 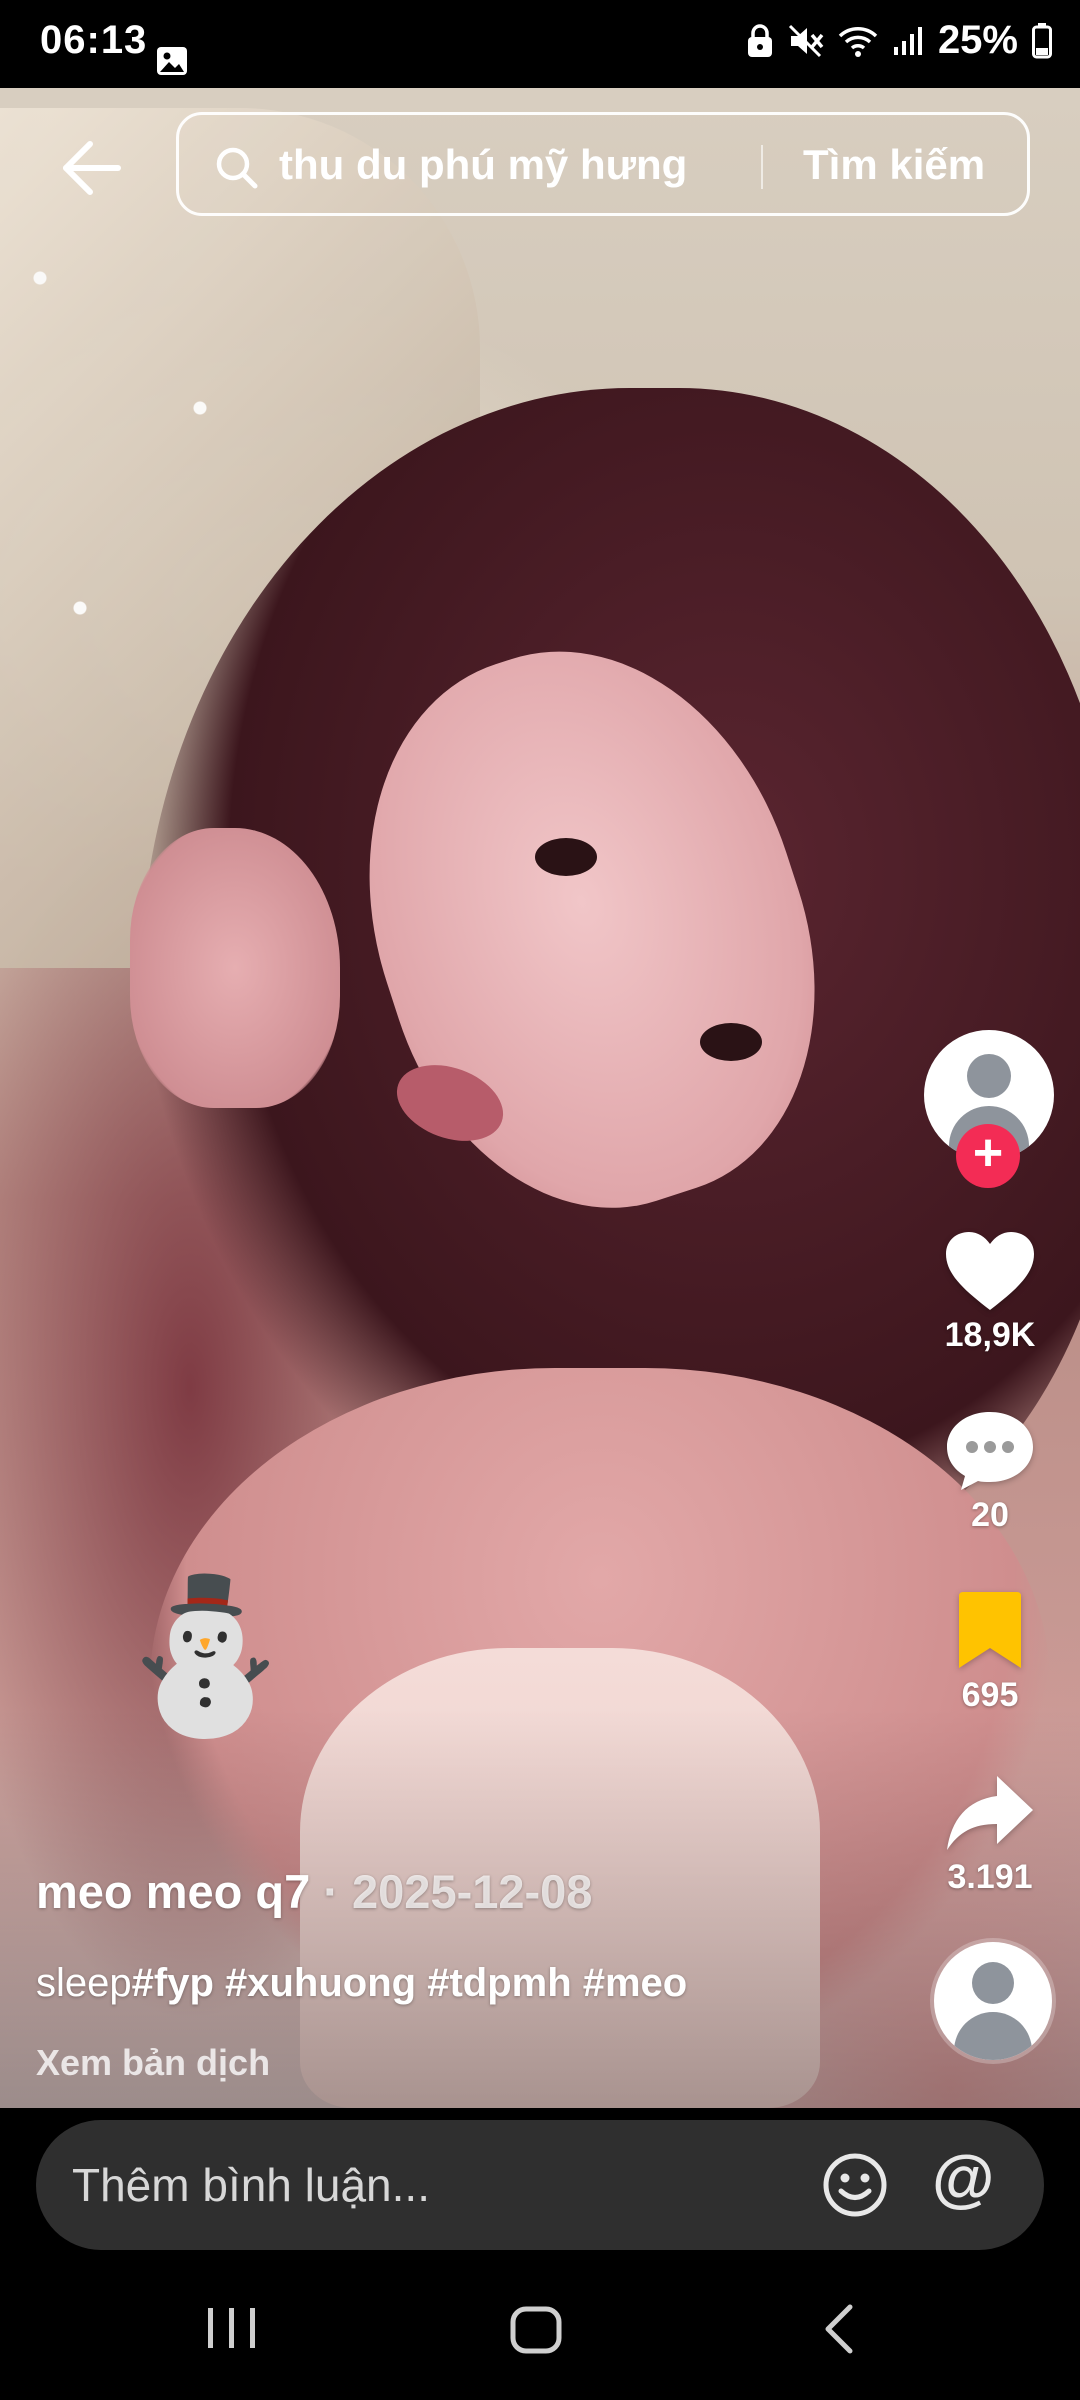 What do you see at coordinates (235, 968) in the screenshot?
I see `video-frame-hand` at bounding box center [235, 968].